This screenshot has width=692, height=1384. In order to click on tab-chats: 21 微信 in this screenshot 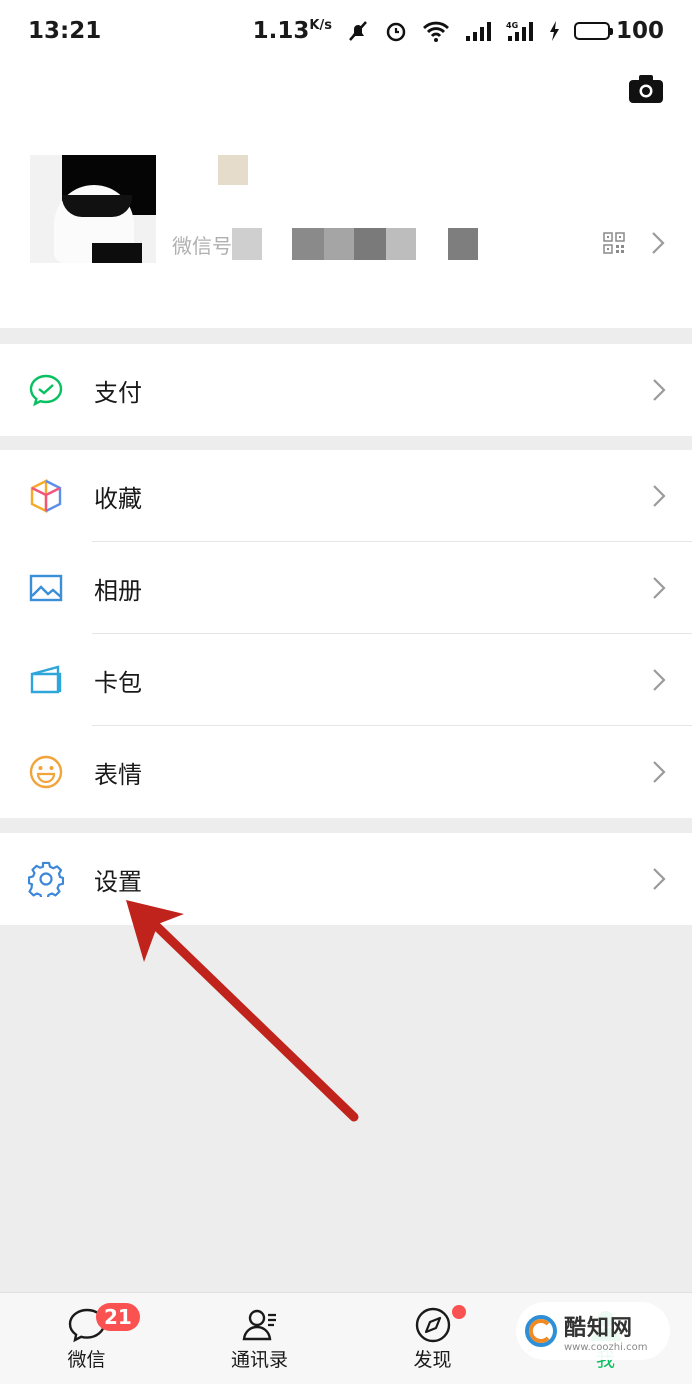, I will do `click(86, 1338)`.